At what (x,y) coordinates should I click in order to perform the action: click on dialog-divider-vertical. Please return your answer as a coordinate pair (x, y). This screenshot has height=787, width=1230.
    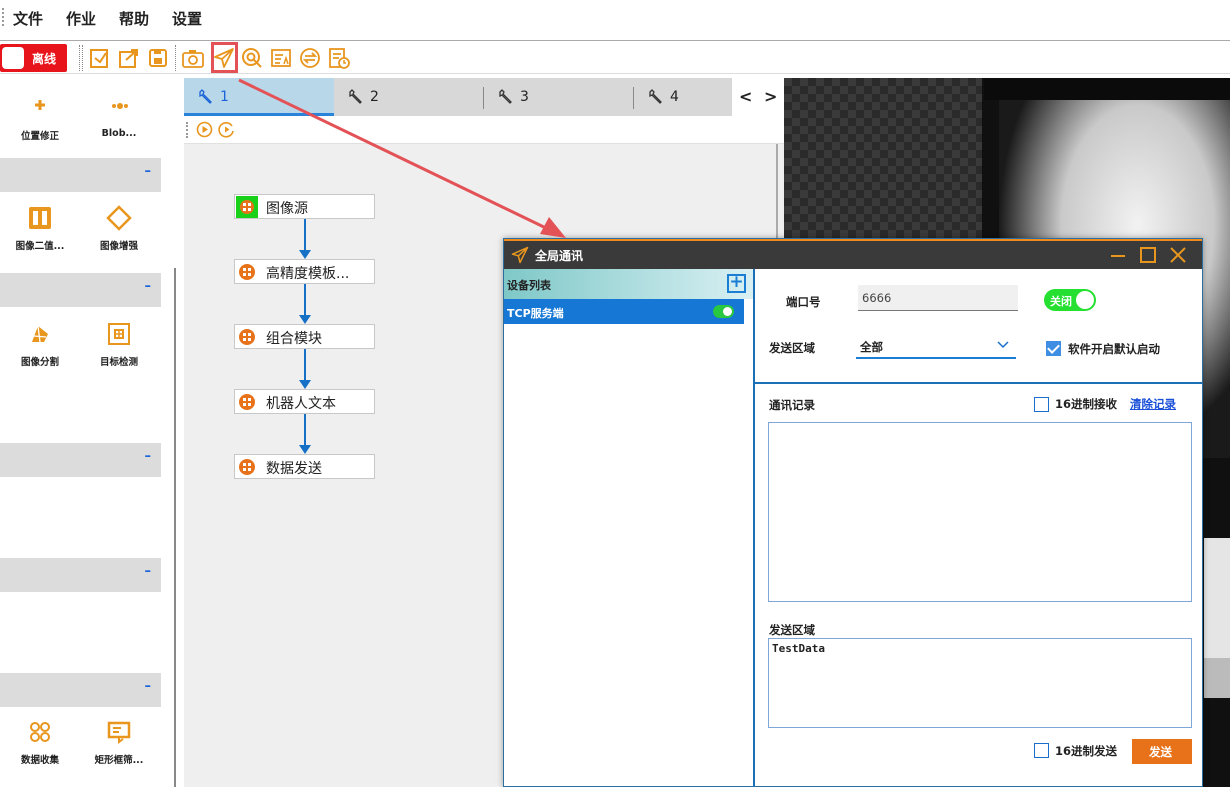
    Looking at the image, I should click on (754, 528).